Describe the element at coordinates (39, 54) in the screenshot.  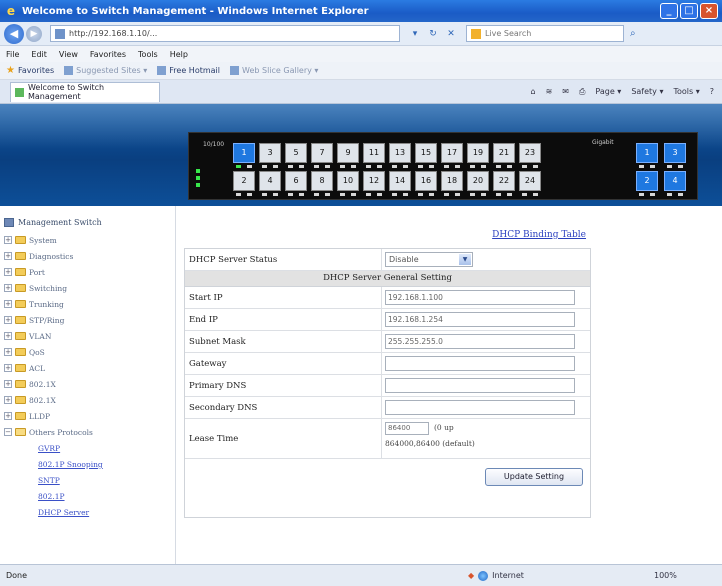
I see `menu-edit: Edit` at that location.